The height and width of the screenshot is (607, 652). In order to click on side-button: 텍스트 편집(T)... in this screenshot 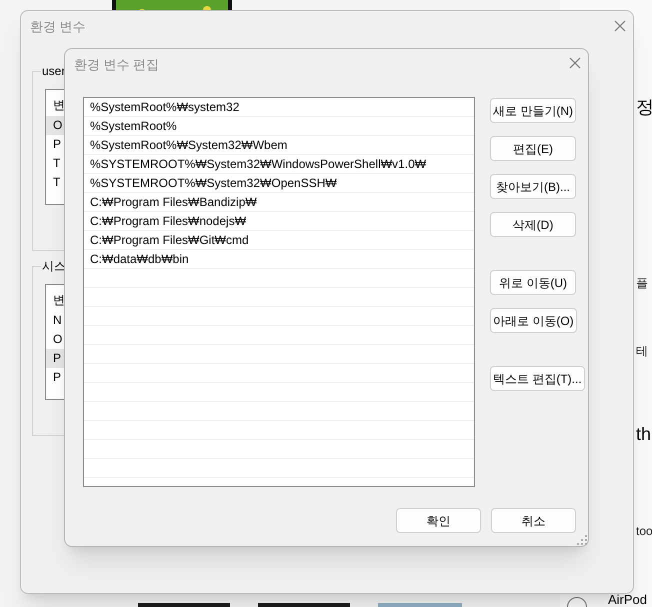, I will do `click(537, 378)`.